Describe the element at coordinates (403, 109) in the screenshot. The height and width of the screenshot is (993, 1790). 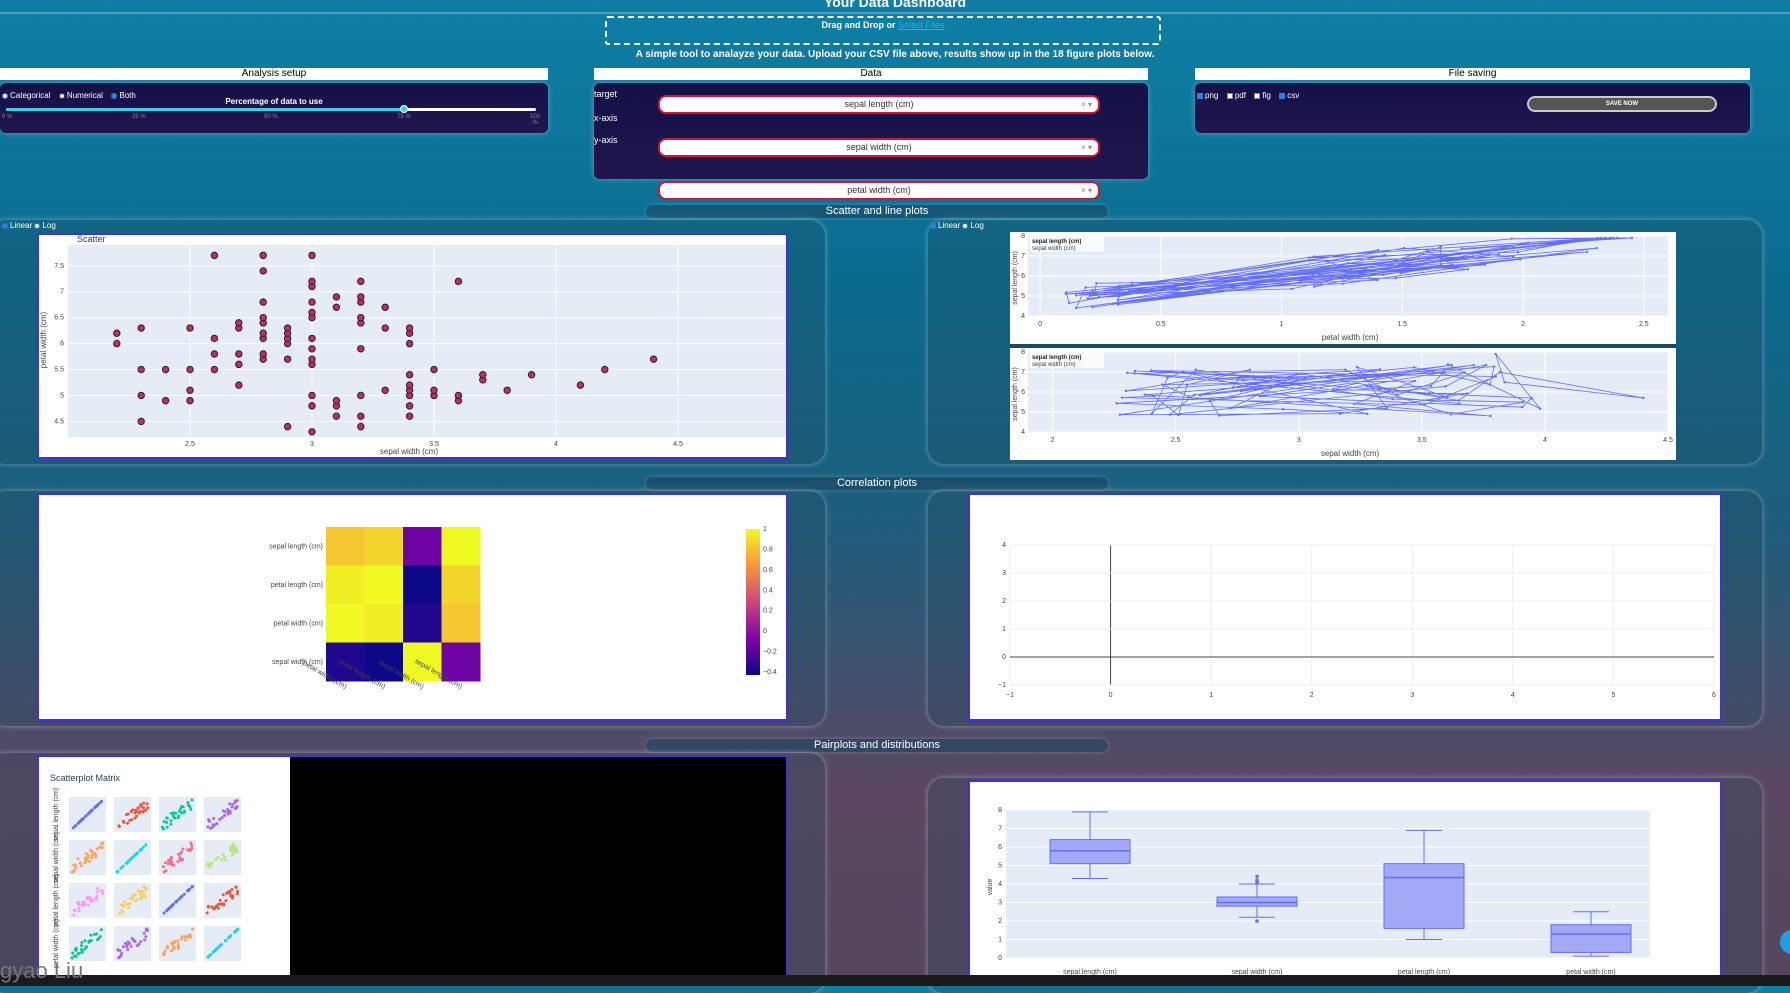
I see `slider-handle` at that location.